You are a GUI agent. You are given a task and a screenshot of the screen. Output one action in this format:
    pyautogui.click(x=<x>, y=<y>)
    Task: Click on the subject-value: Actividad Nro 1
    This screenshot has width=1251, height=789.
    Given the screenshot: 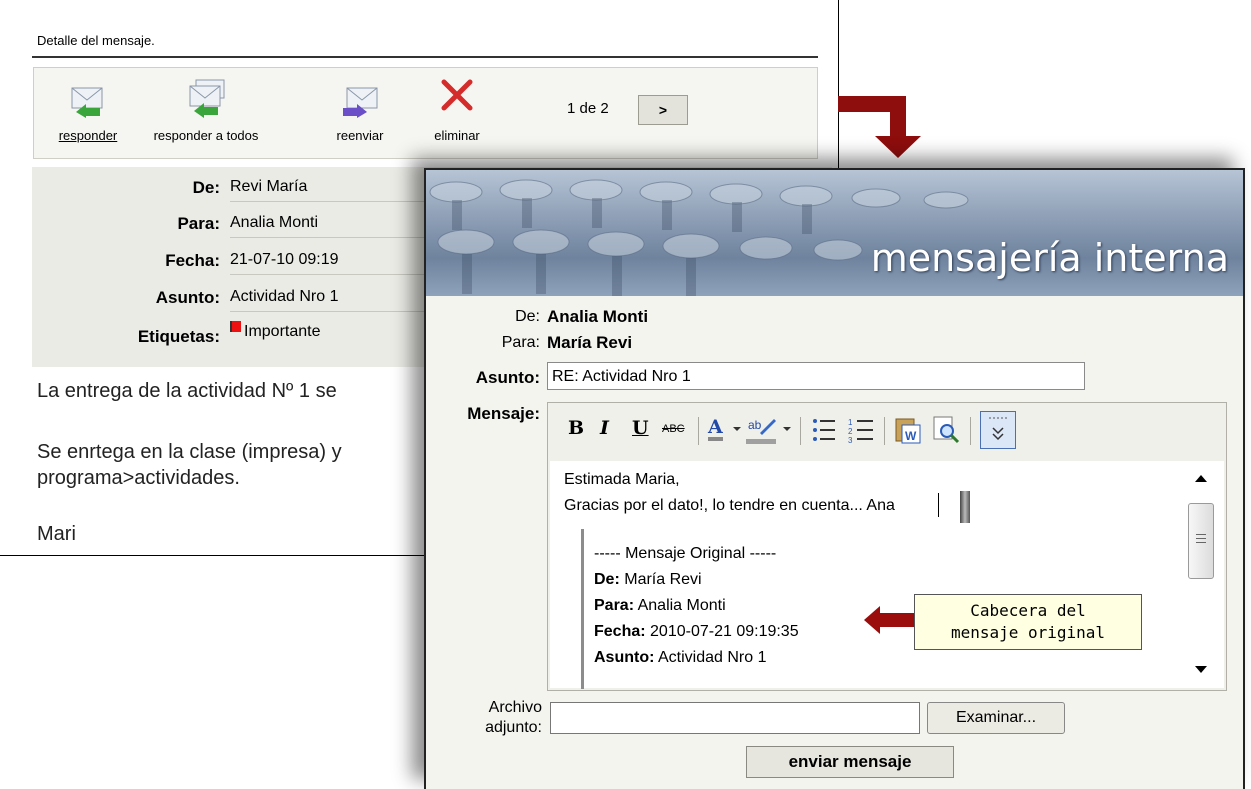 What is the action you would take?
    pyautogui.click(x=284, y=296)
    